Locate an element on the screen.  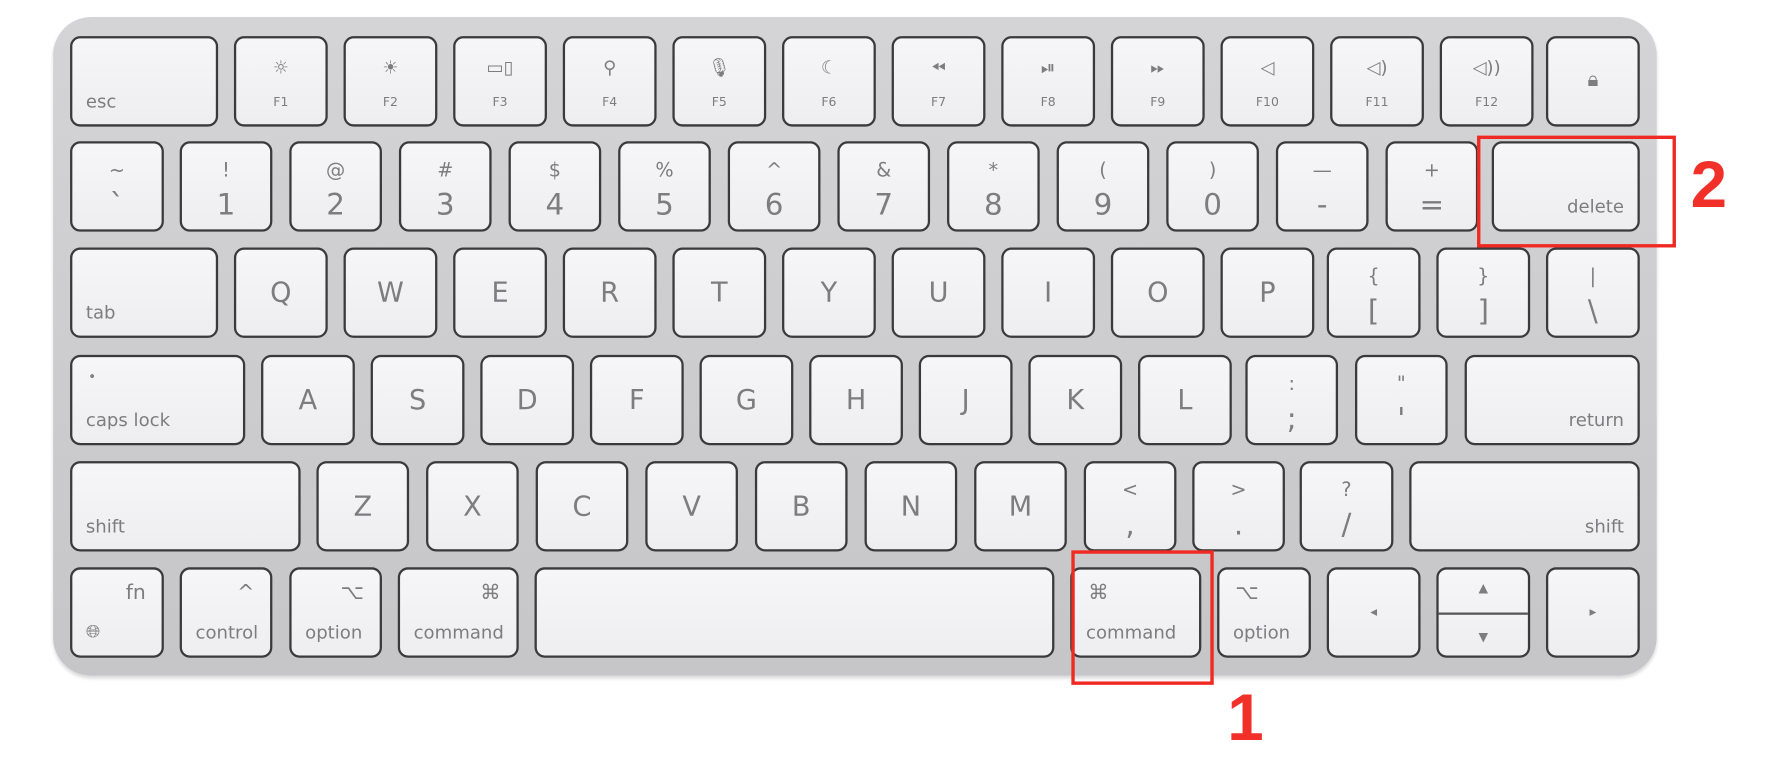
key-5: % 5 is located at coordinates (664, 186).